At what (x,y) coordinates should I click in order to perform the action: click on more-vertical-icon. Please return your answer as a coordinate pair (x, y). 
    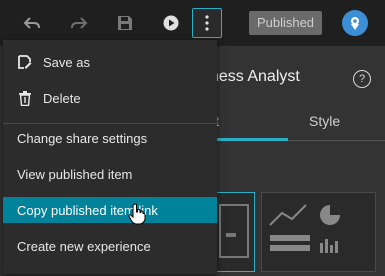
    Looking at the image, I should click on (207, 23).